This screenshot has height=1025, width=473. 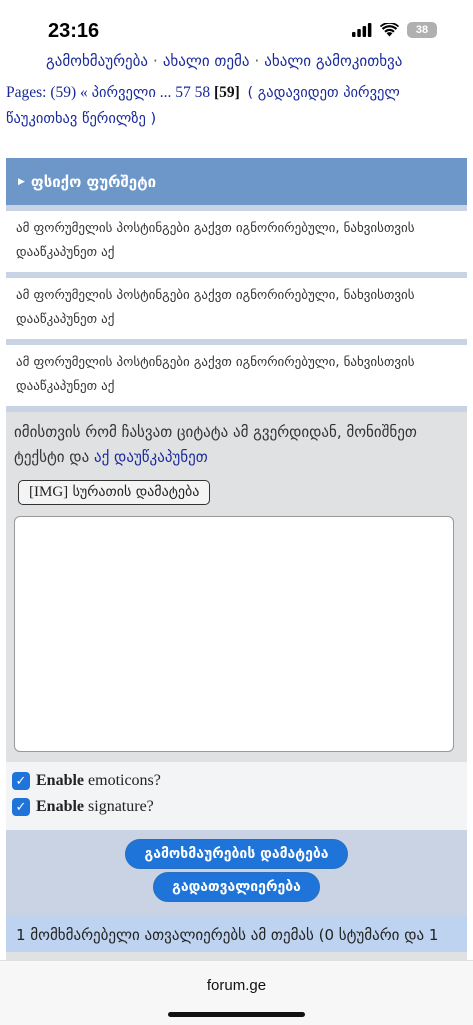 I want to click on signal-icon, so click(x=362, y=30).